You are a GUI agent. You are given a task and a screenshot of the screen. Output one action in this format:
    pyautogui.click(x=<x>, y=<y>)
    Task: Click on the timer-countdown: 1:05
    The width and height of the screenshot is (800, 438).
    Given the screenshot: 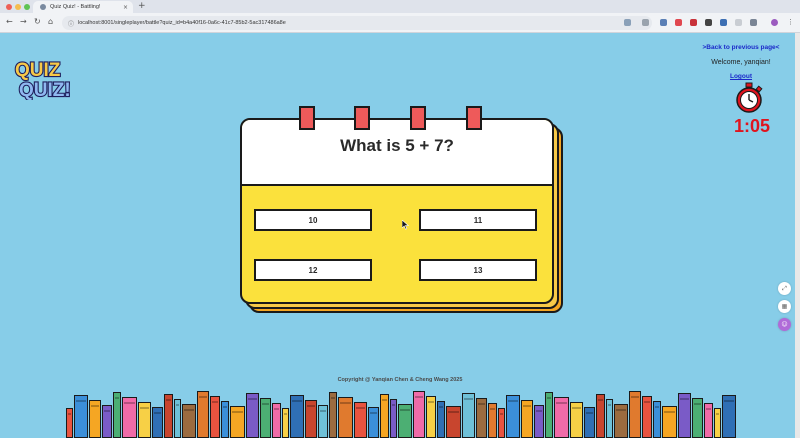 What is the action you would take?
    pyautogui.click(x=752, y=126)
    